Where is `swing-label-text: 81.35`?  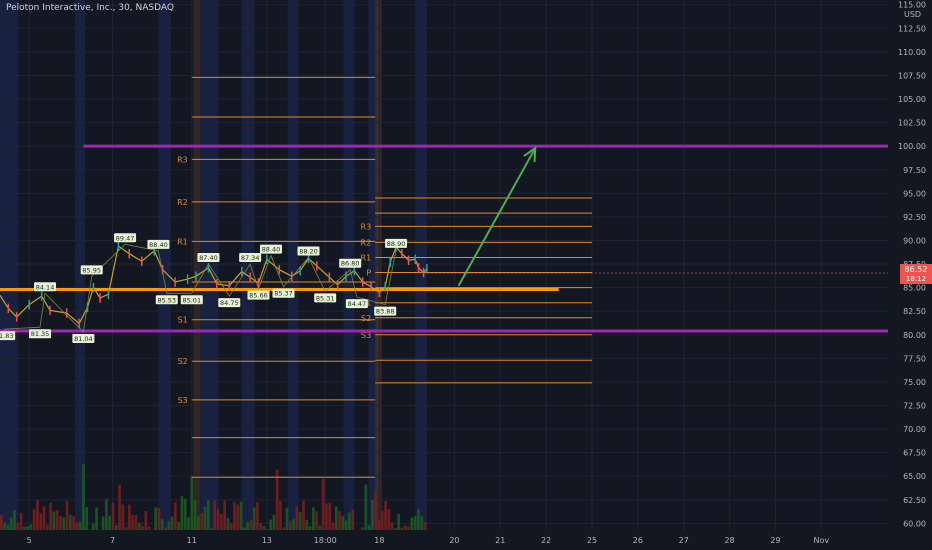 swing-label-text: 81.35 is located at coordinates (40, 334).